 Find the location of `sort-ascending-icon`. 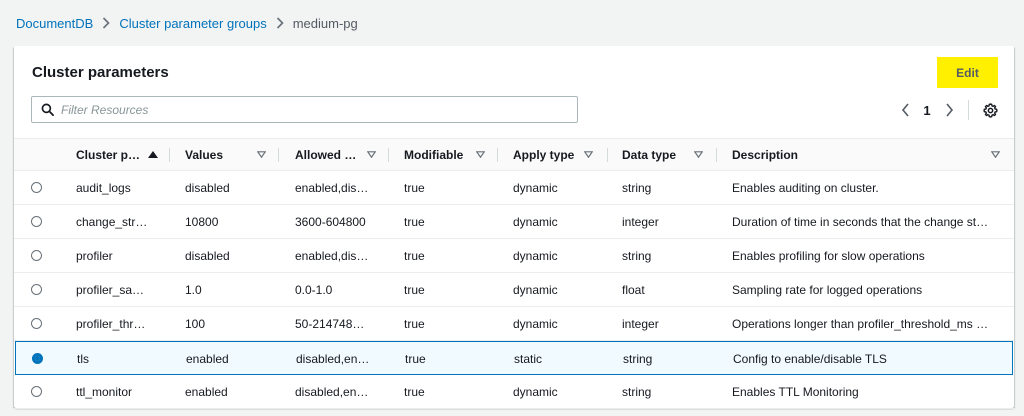

sort-ascending-icon is located at coordinates (153, 154).